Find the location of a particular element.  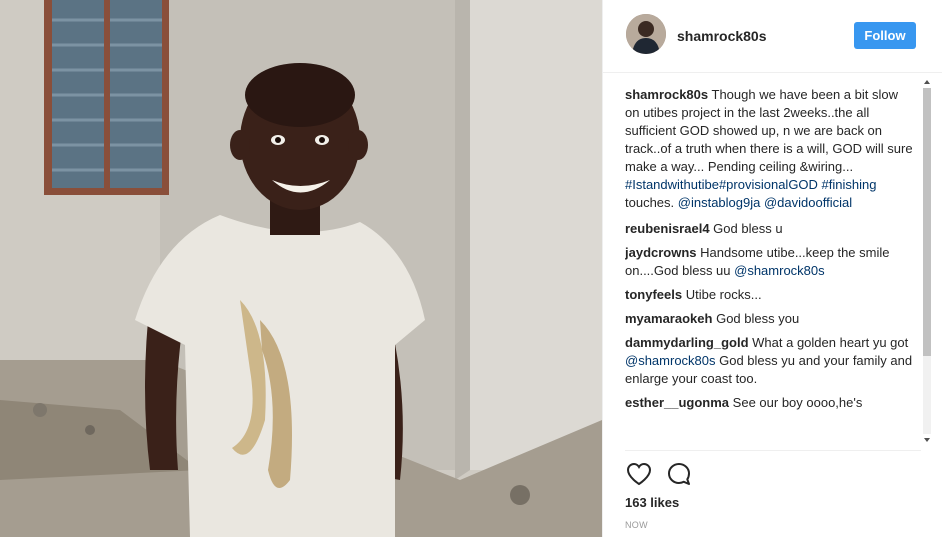

comment-icon is located at coordinates (679, 474).